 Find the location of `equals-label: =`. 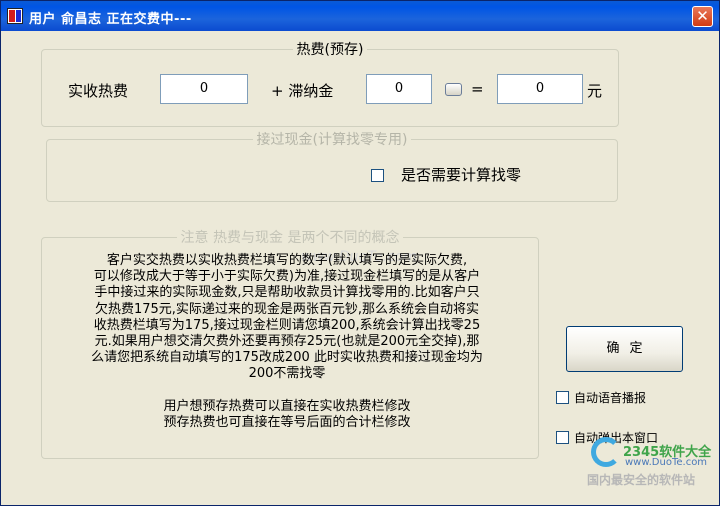

equals-label: = is located at coordinates (477, 89).